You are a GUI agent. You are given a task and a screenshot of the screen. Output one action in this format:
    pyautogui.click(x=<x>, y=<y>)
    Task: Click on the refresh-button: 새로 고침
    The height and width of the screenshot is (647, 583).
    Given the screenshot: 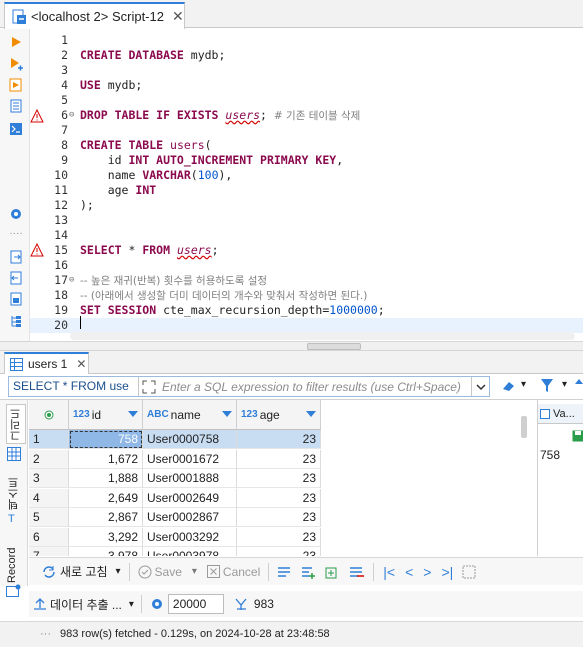 What is the action you would take?
    pyautogui.click(x=74, y=572)
    